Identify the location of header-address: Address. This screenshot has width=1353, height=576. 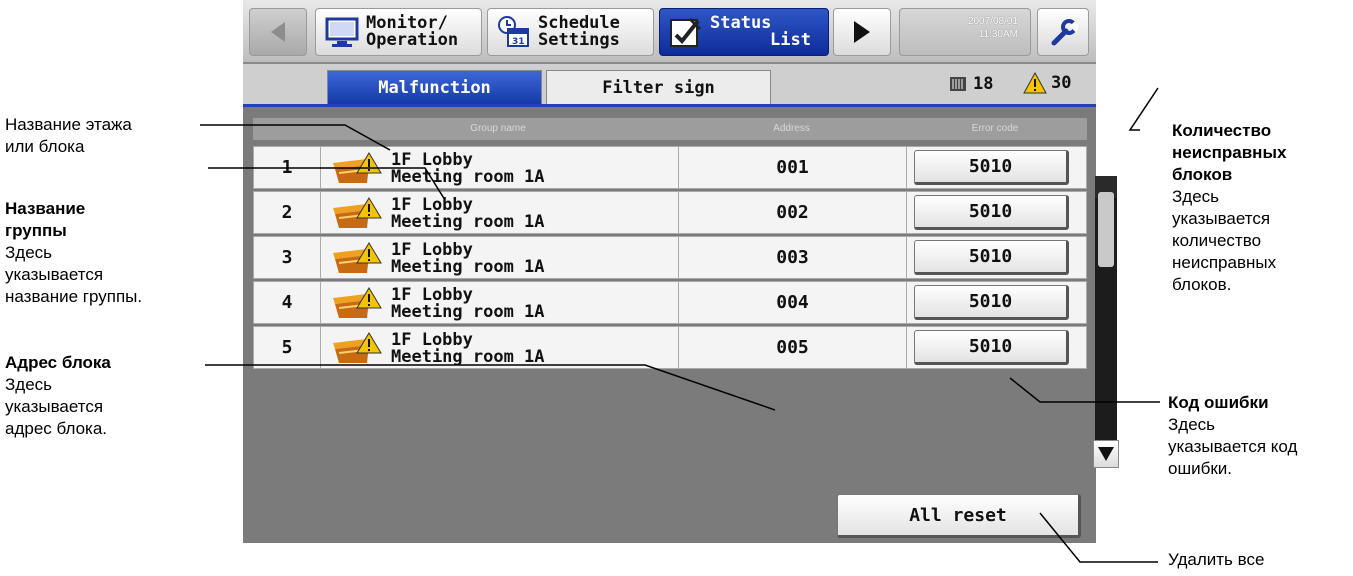
(791, 128).